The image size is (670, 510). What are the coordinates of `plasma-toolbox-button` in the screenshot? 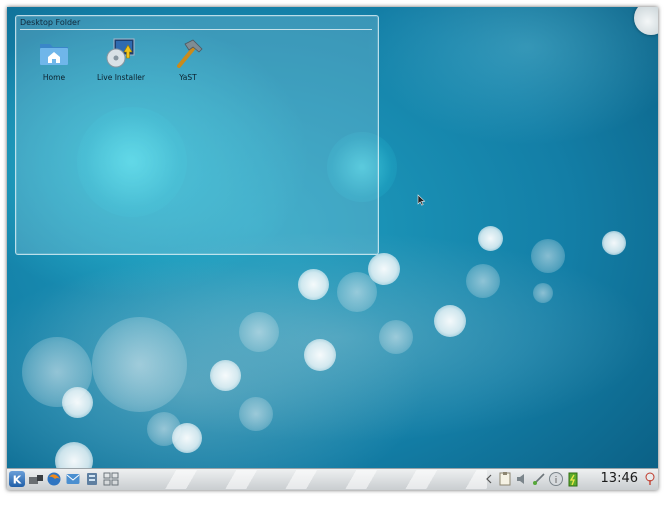 It's located at (646, 21).